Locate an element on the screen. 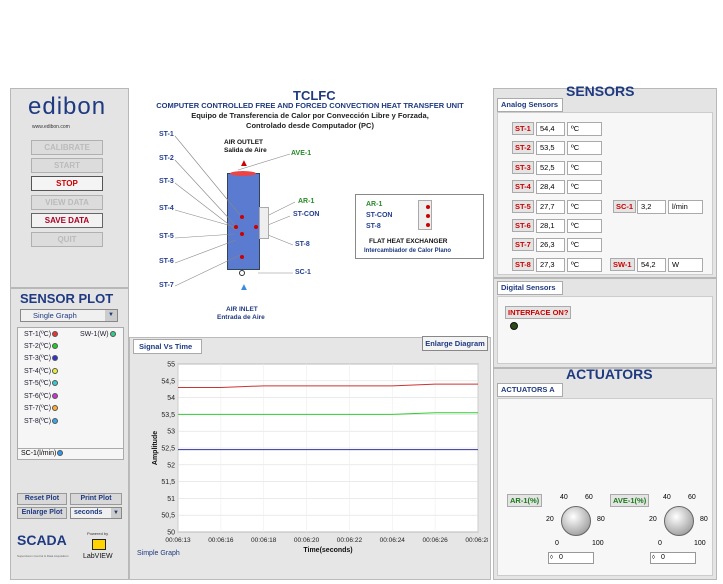 The height and width of the screenshot is (584, 723). ar1-knob is located at coordinates (576, 521).